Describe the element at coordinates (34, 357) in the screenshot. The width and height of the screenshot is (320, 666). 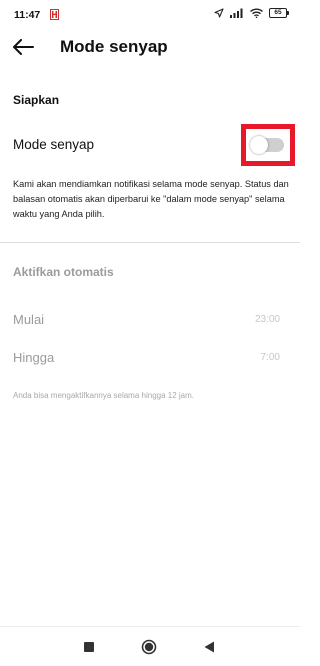
I see `end-time-label: Hingga` at that location.